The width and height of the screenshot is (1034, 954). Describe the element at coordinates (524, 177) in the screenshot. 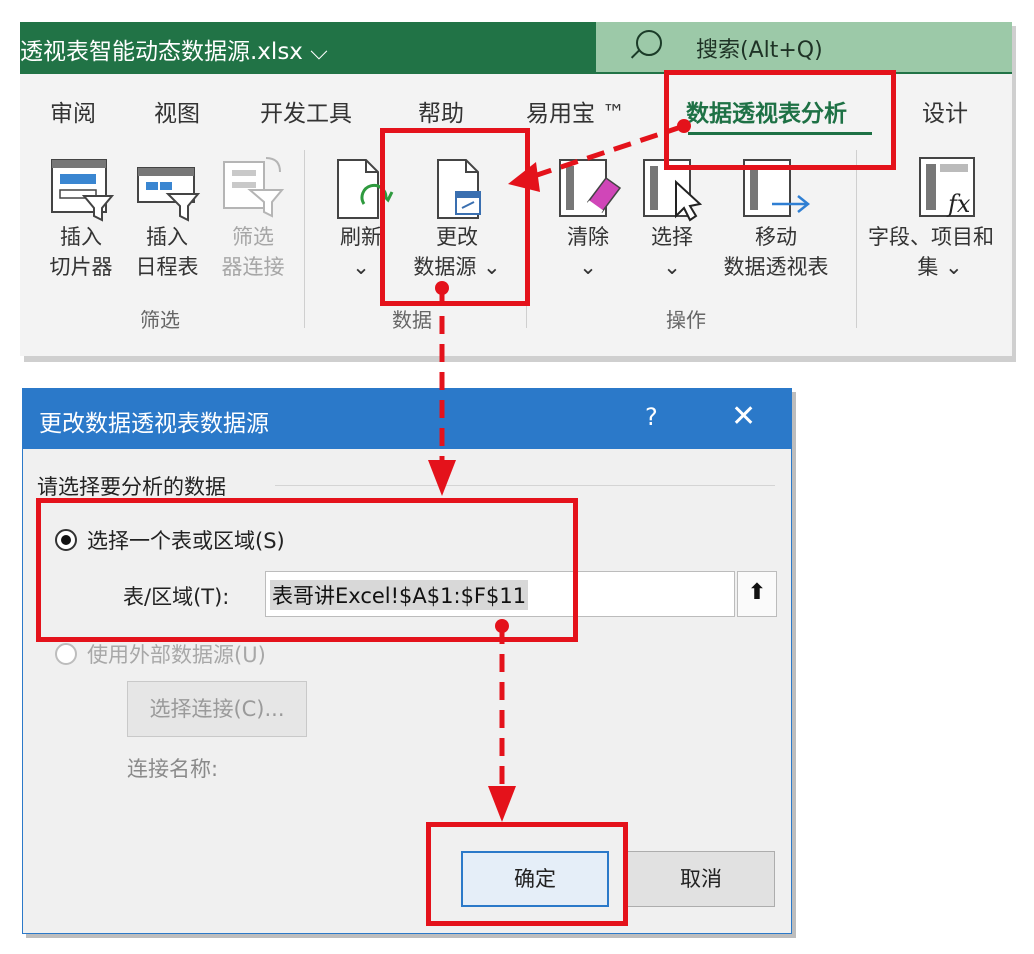

I see `arrow-head-left` at that location.